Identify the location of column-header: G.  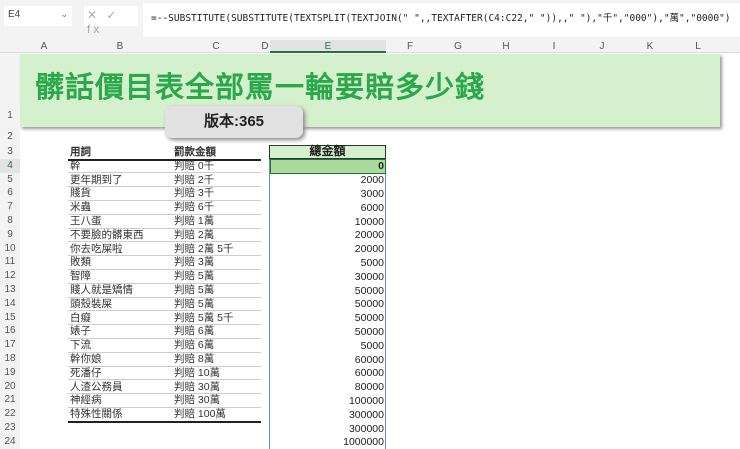
(458, 46).